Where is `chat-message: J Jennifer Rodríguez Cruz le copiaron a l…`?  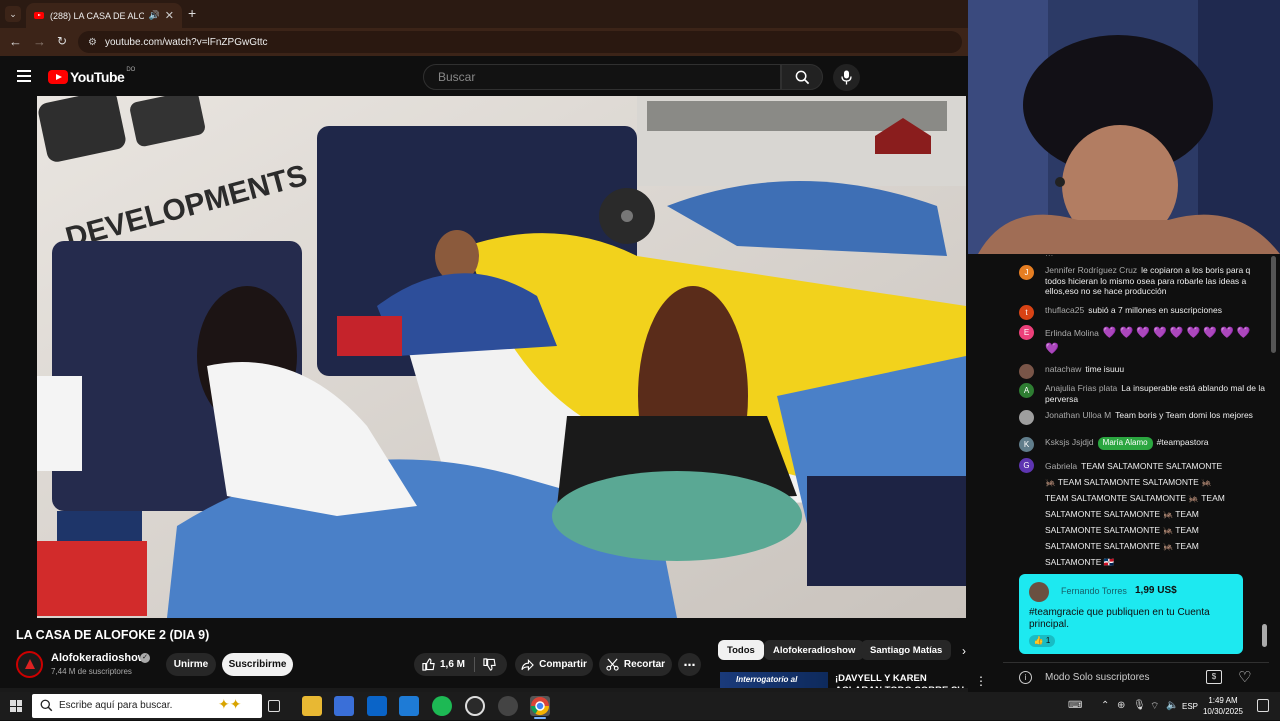
chat-message: J Jennifer Rodríguez Cruz le copiaron a l… is located at coordinates (1140, 281).